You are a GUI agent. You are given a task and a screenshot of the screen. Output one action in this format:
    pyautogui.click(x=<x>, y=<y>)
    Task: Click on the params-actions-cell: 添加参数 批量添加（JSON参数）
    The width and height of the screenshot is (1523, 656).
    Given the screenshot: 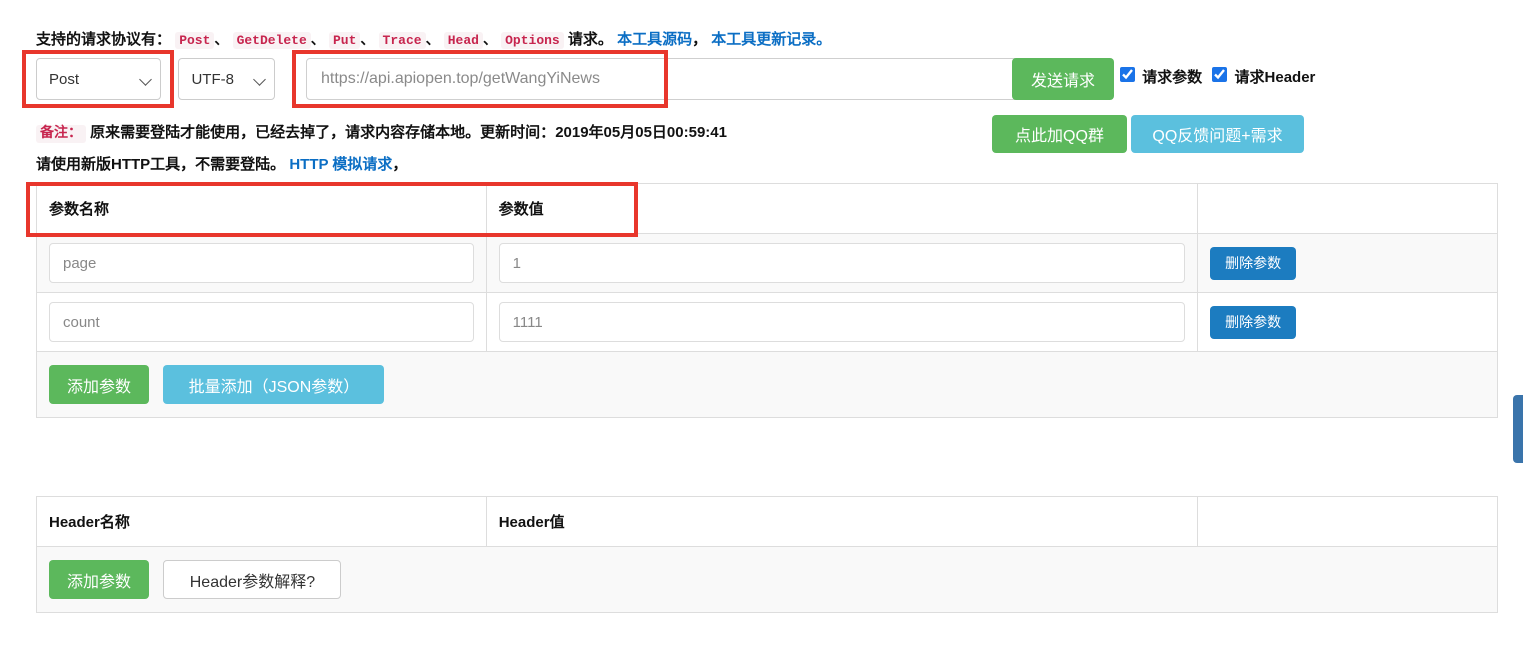 What is the action you would take?
    pyautogui.click(x=767, y=384)
    